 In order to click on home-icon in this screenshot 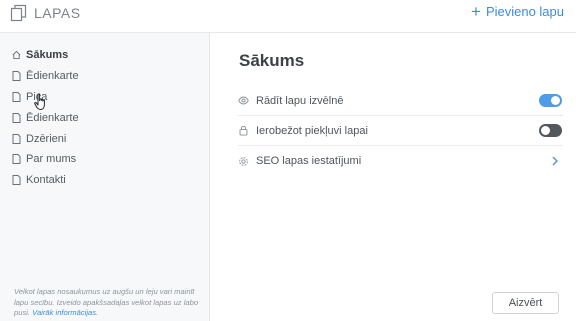, I will do `click(16, 55)`.